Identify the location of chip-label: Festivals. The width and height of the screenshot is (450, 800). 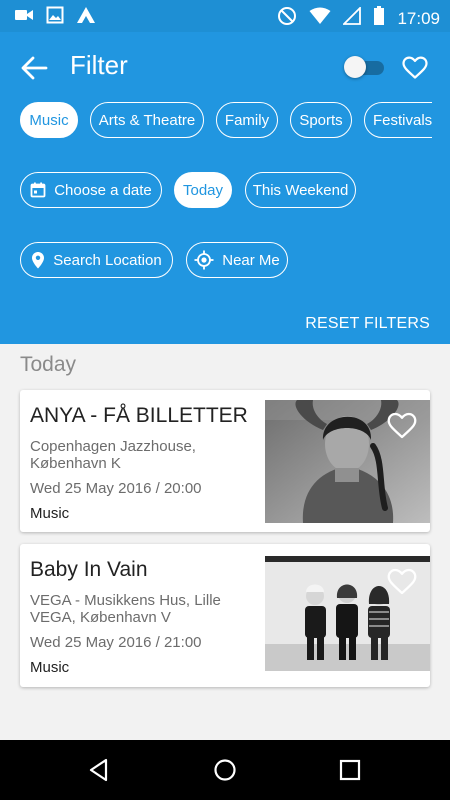
(402, 120).